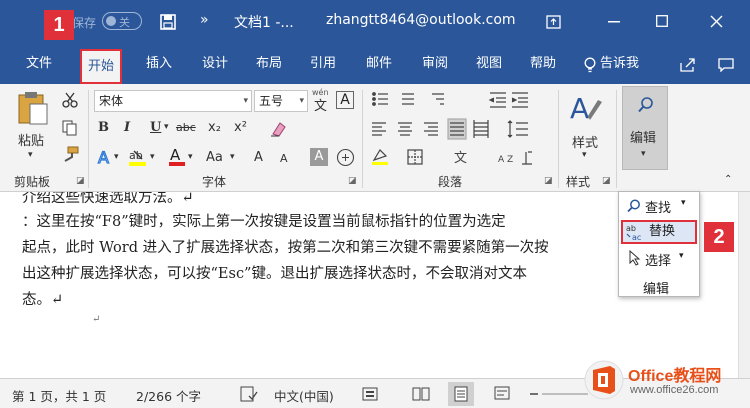  I want to click on replace-menu-item: ab ac 替换, so click(659, 232).